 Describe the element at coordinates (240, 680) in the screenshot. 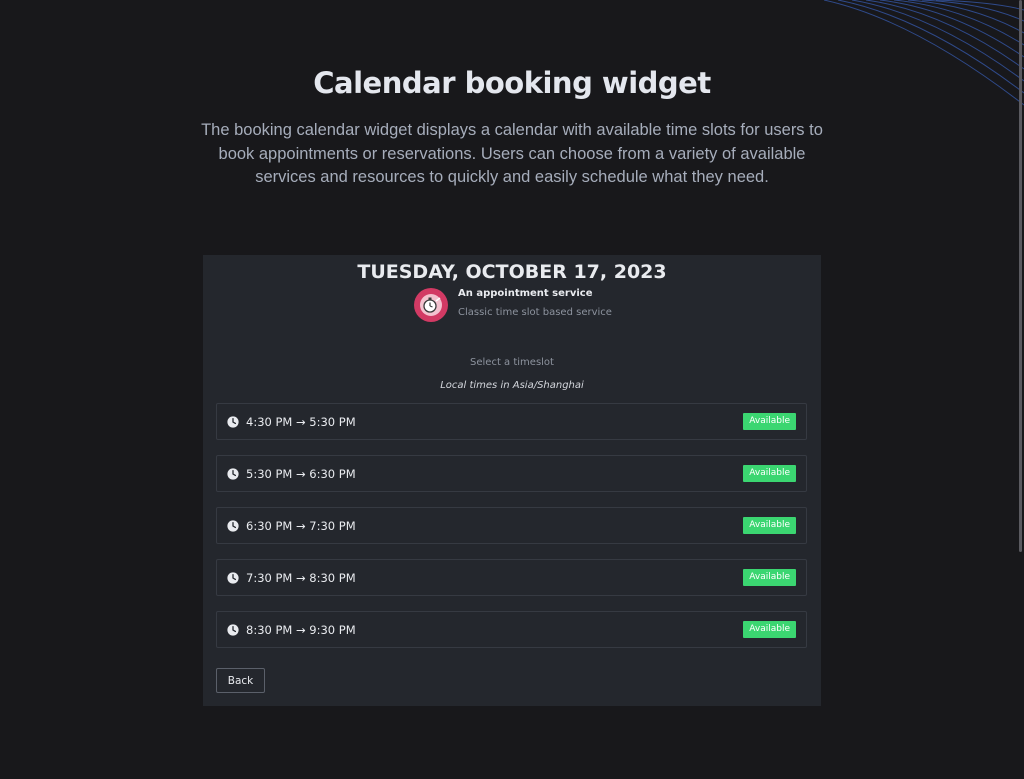

I see `back-button: Back` at that location.